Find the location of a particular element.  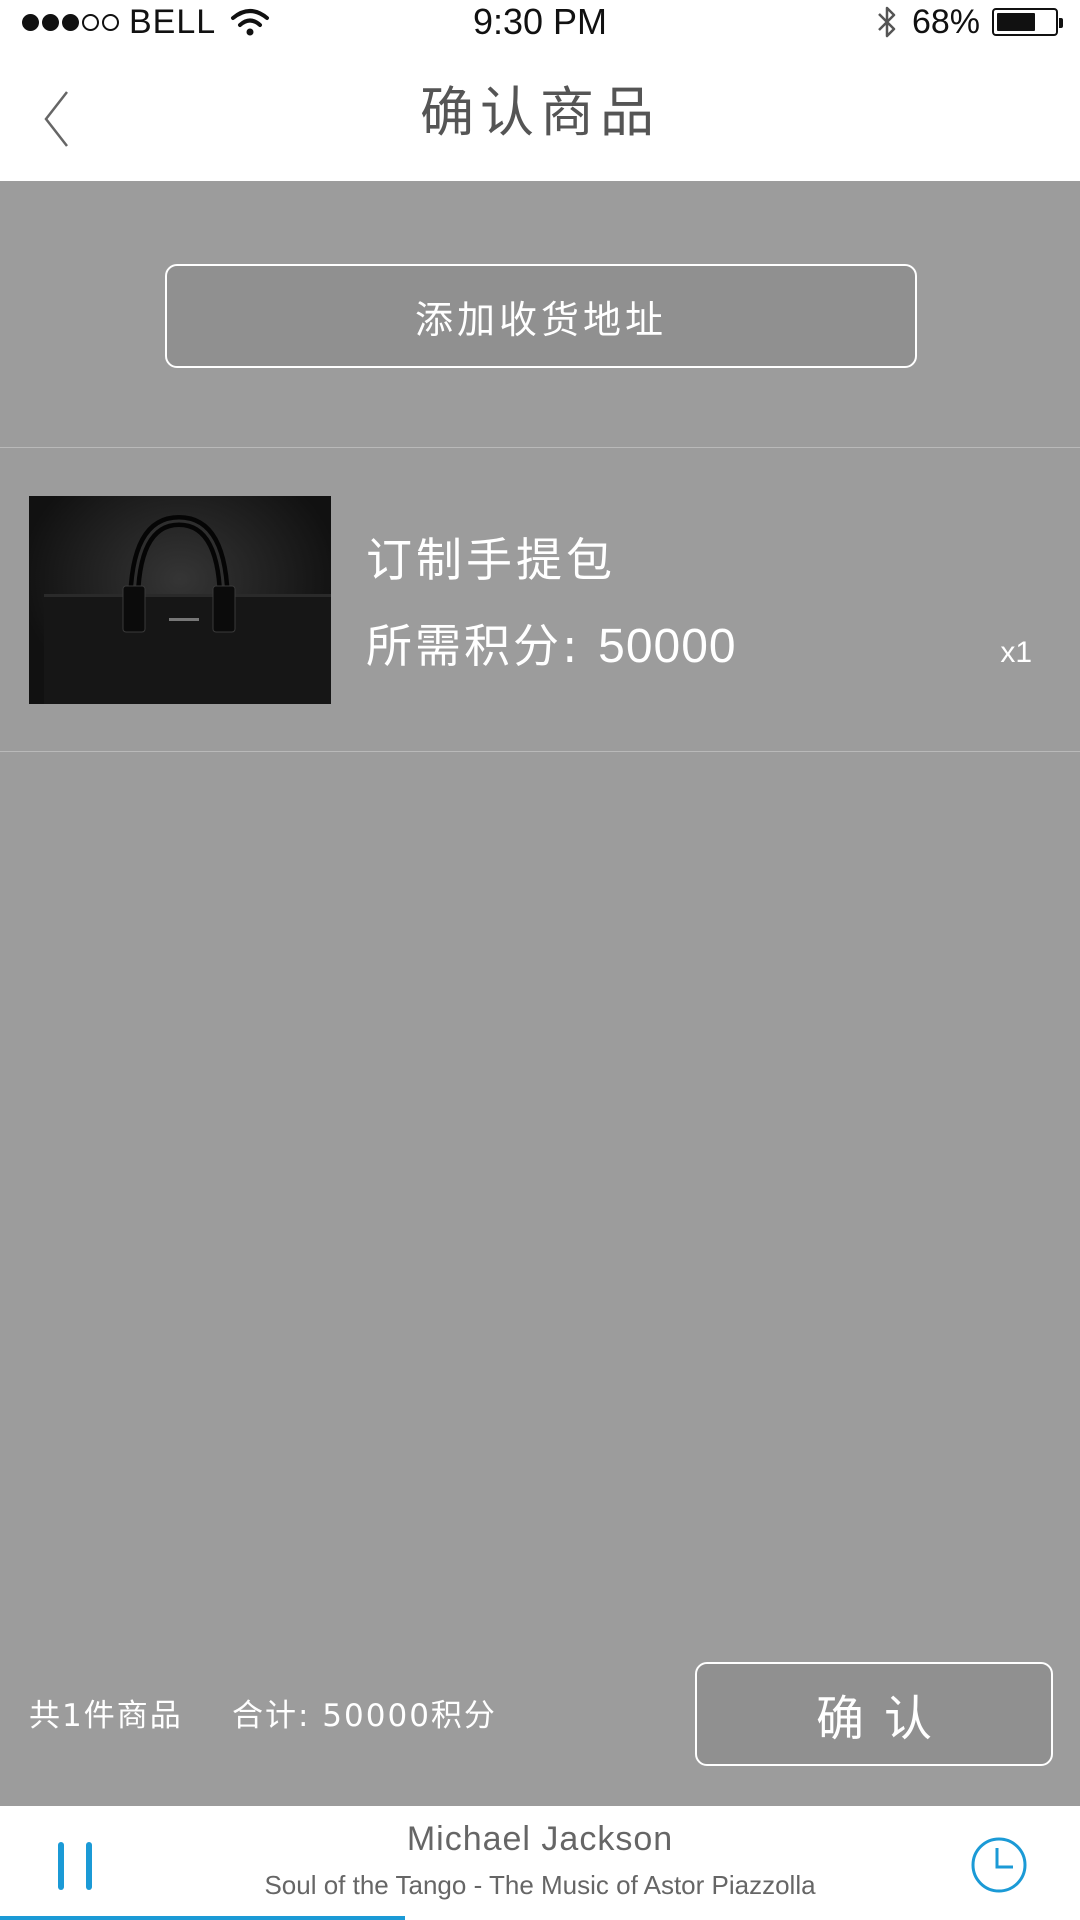

points-label: 所需积分: is located at coordinates (473, 646).